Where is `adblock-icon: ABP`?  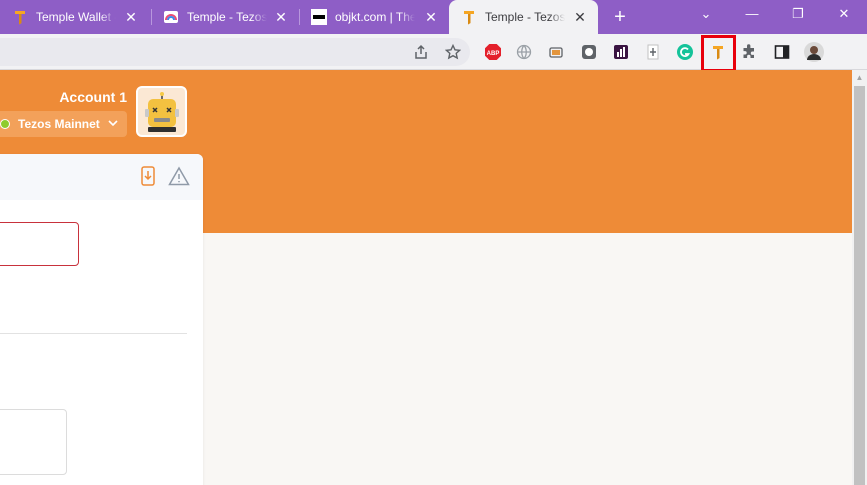 adblock-icon: ABP is located at coordinates (493, 52).